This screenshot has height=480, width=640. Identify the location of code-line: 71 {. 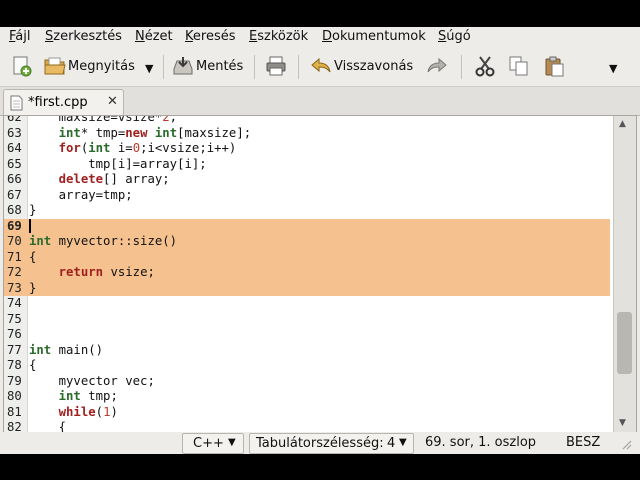
(307, 257).